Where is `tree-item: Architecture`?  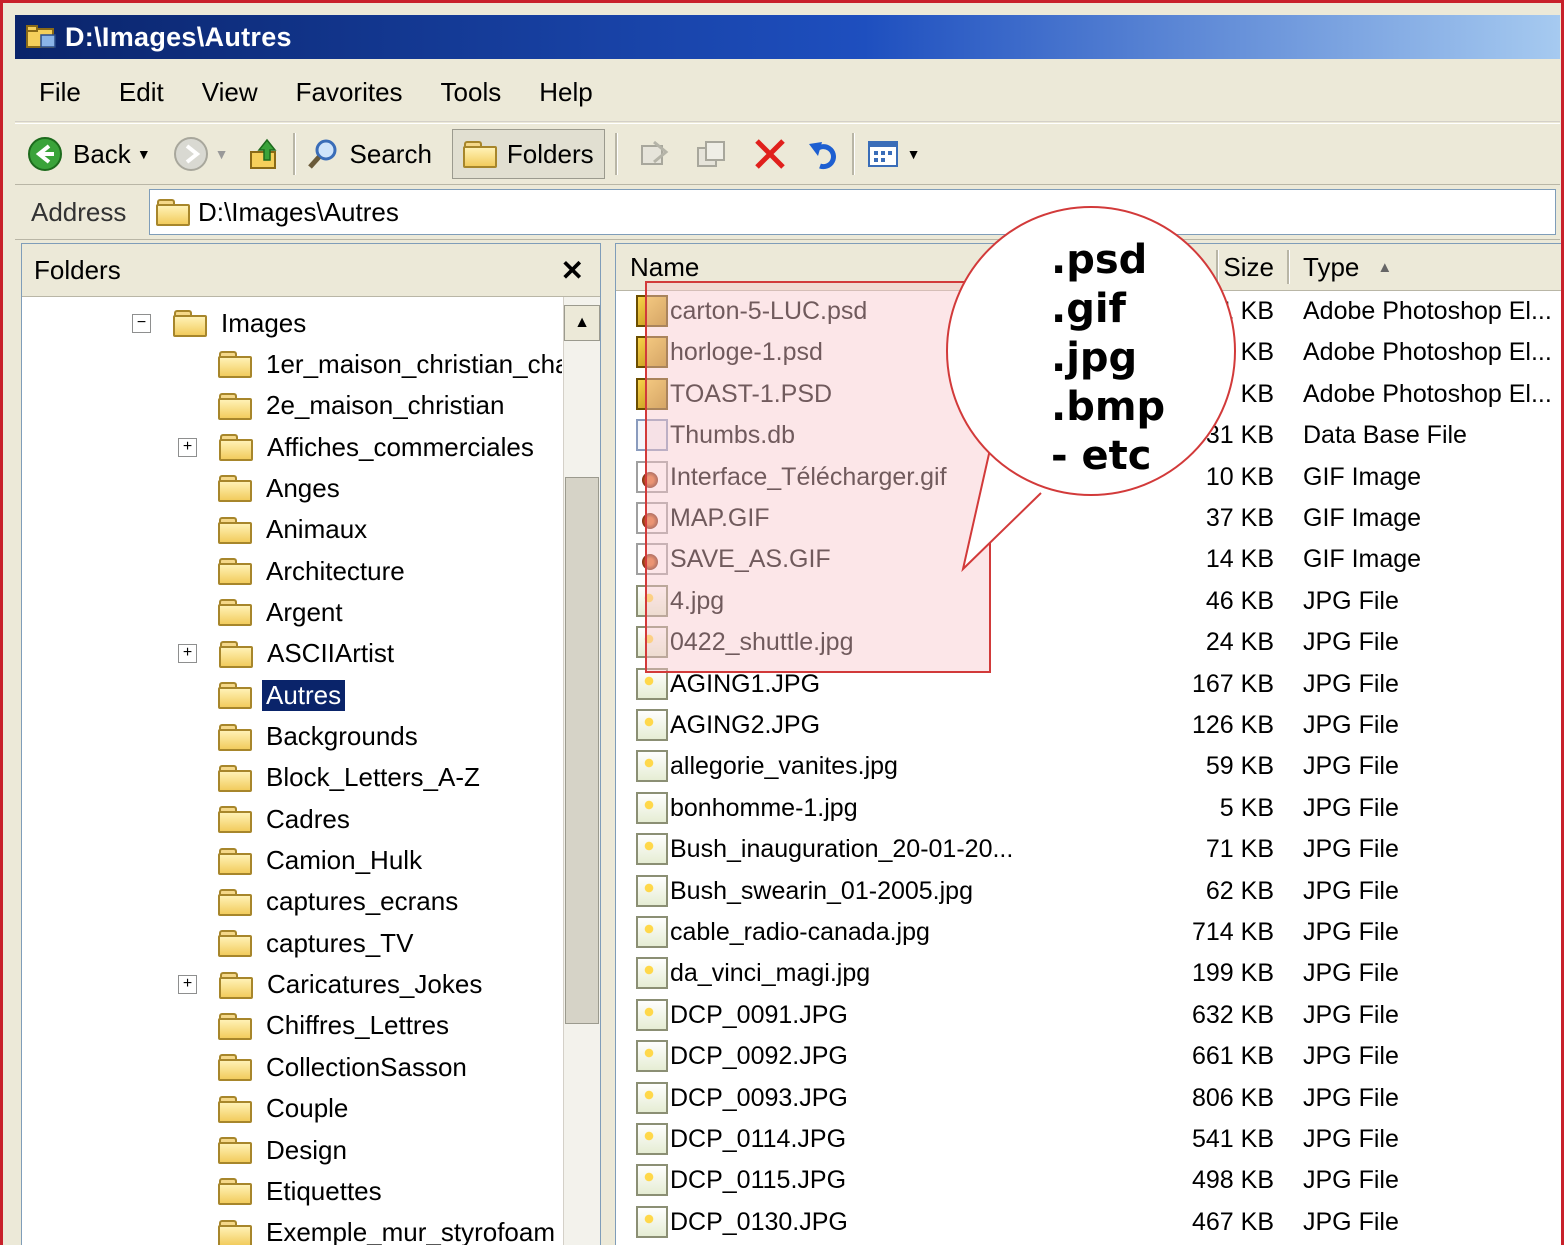 tree-item: Architecture is located at coordinates (293, 571).